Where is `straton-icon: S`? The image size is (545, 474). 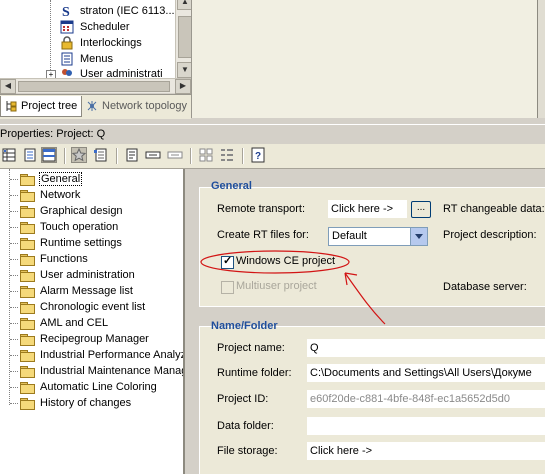
straton-icon: S is located at coordinates (67, 12).